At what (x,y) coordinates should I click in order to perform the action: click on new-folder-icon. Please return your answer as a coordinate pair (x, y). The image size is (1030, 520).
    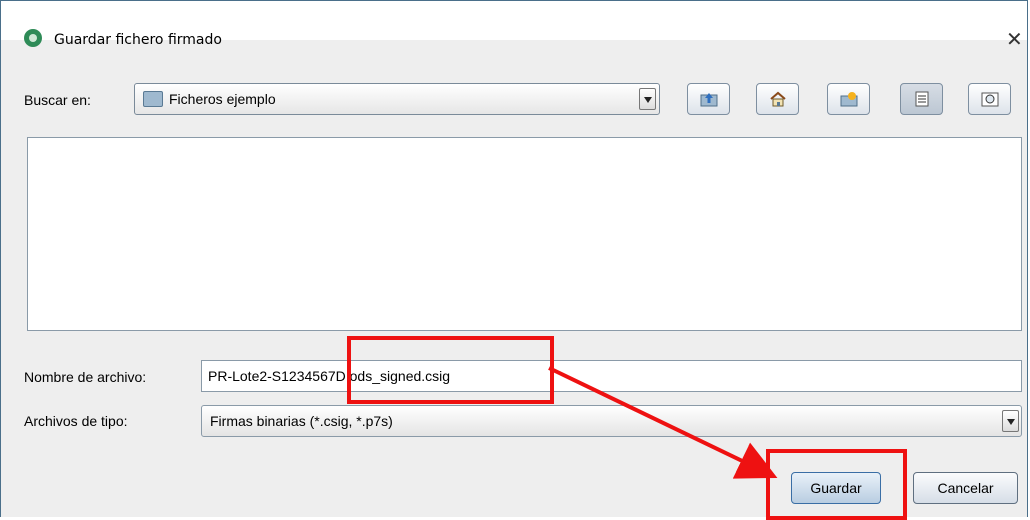
    Looking at the image, I should click on (849, 99).